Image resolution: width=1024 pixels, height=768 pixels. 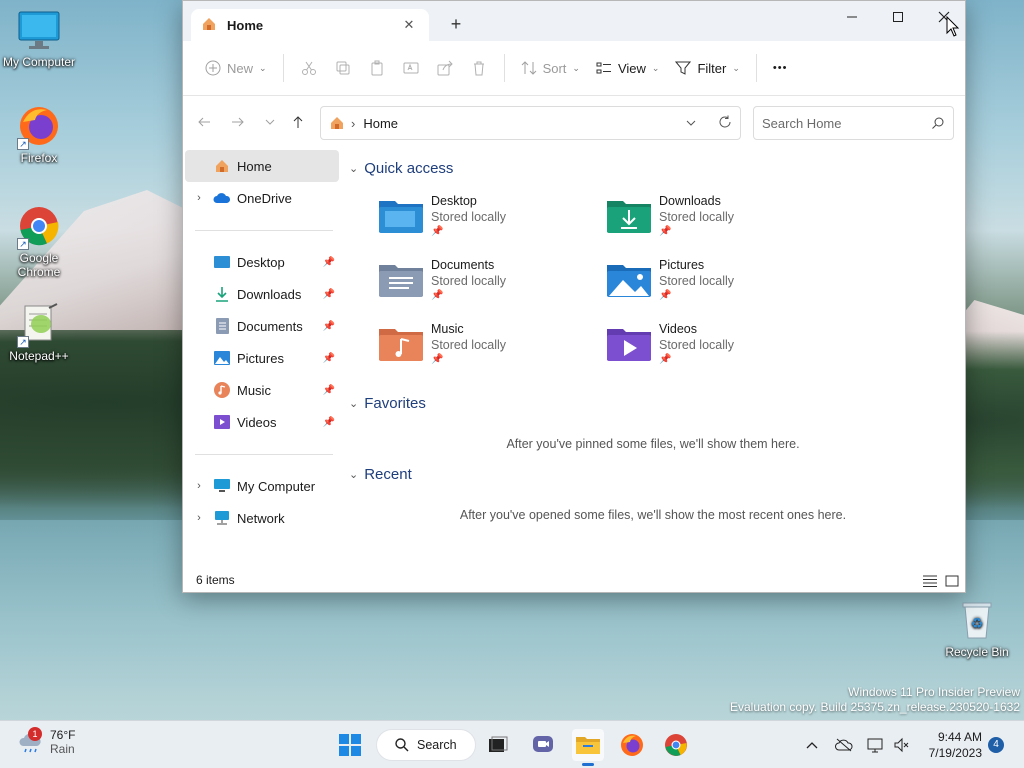 What do you see at coordinates (683, 68) in the screenshot?
I see `filter-icon` at bounding box center [683, 68].